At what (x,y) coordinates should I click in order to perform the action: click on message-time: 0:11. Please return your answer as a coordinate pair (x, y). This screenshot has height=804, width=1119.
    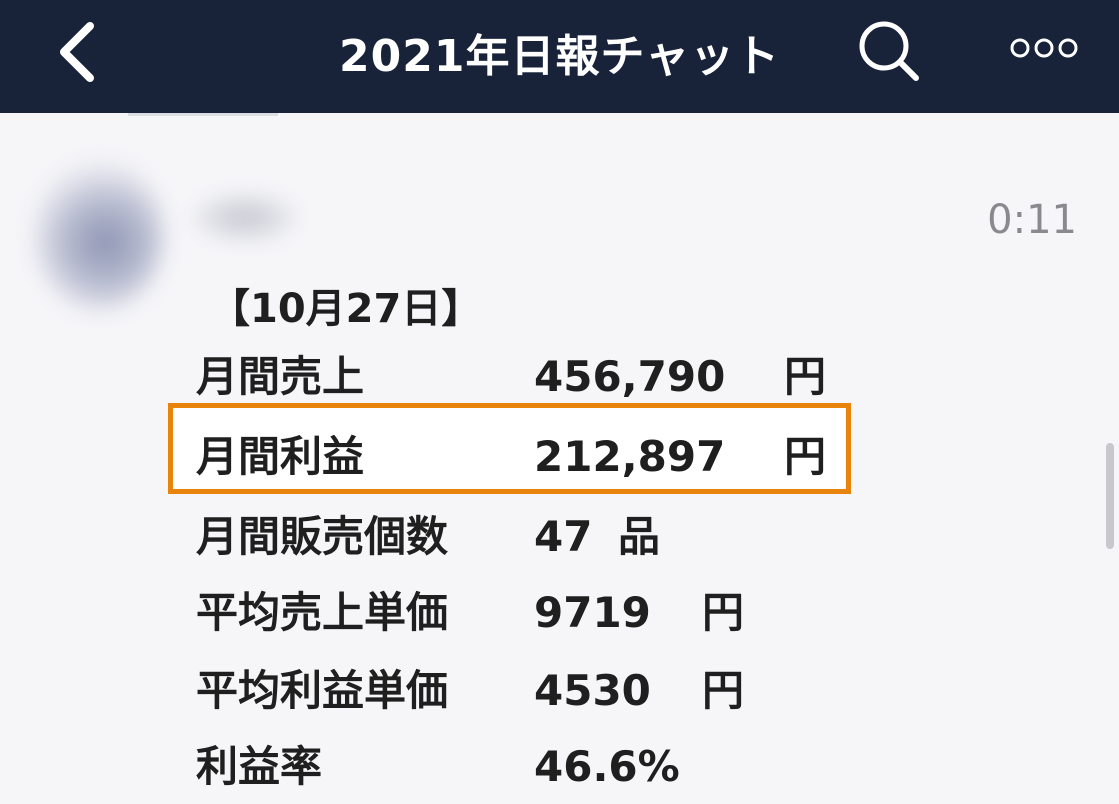
    Looking at the image, I should click on (1032, 220).